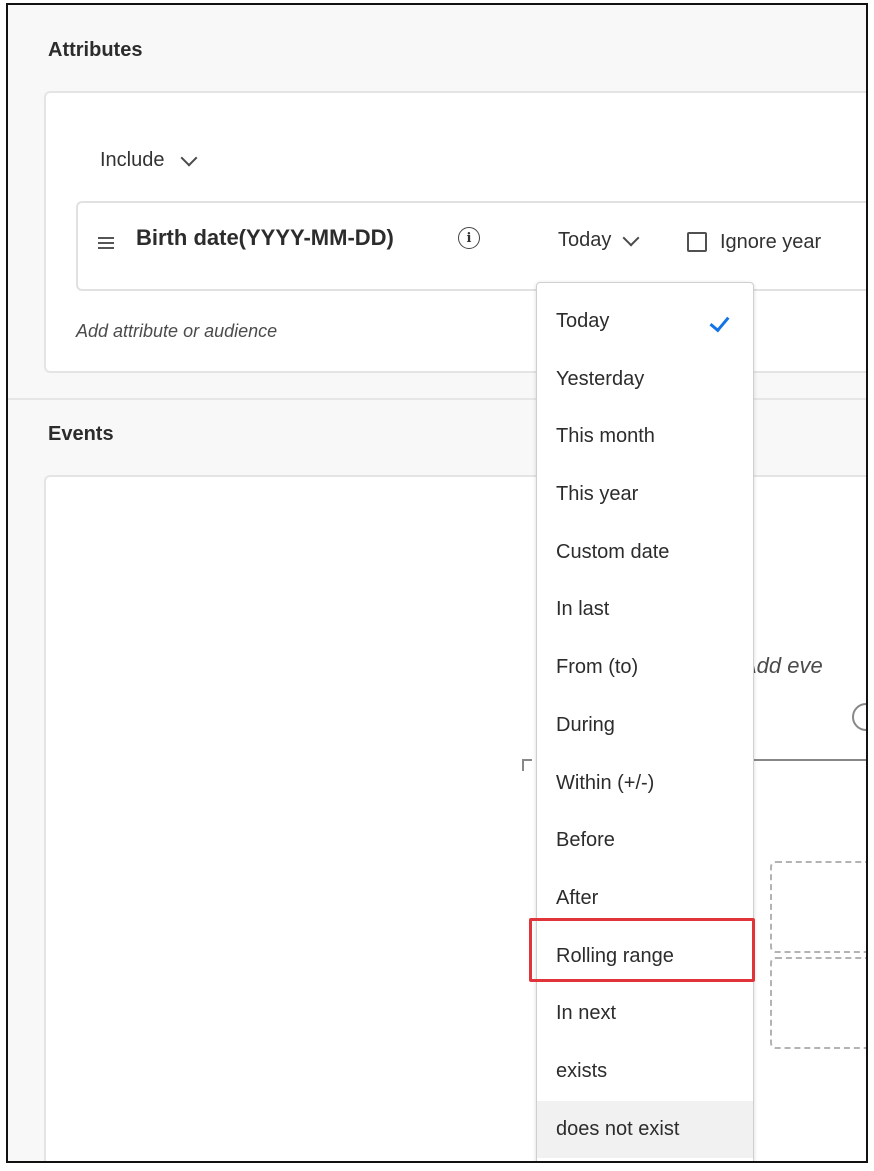  What do you see at coordinates (645, 841) in the screenshot?
I see `menu-item-before: Before` at bounding box center [645, 841].